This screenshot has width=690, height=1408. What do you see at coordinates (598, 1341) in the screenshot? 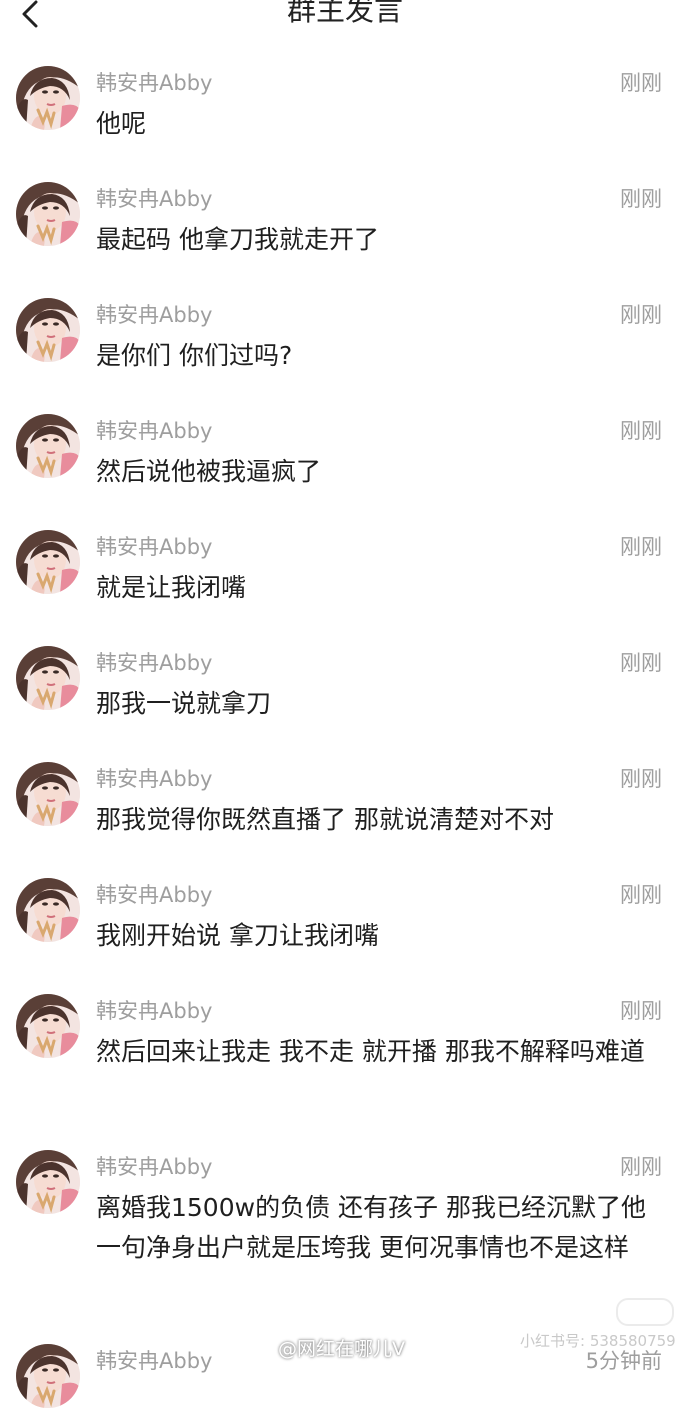
I see `xhs-id-watermark: 小红书号: 538580759` at bounding box center [598, 1341].